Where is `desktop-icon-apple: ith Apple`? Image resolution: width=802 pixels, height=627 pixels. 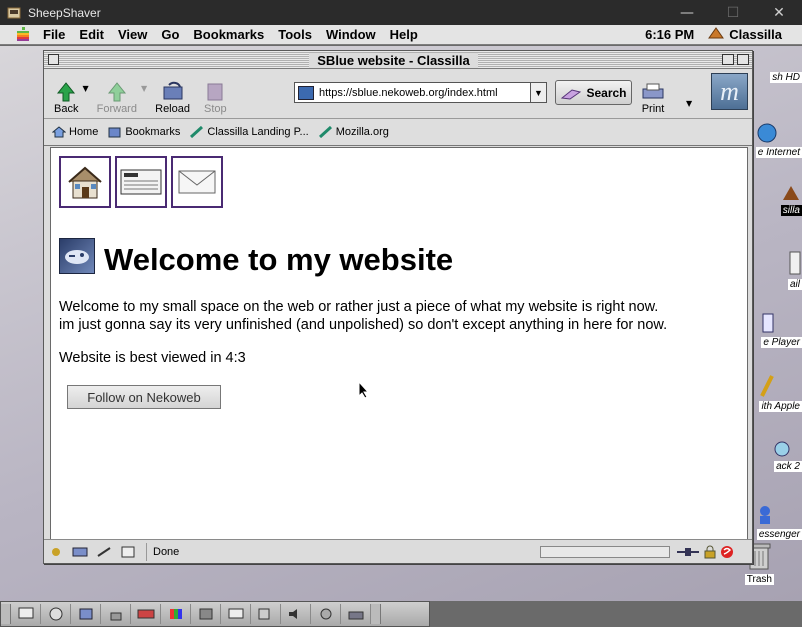
desktop-icon-apple: ith Apple is located at coordinates (780, 393).